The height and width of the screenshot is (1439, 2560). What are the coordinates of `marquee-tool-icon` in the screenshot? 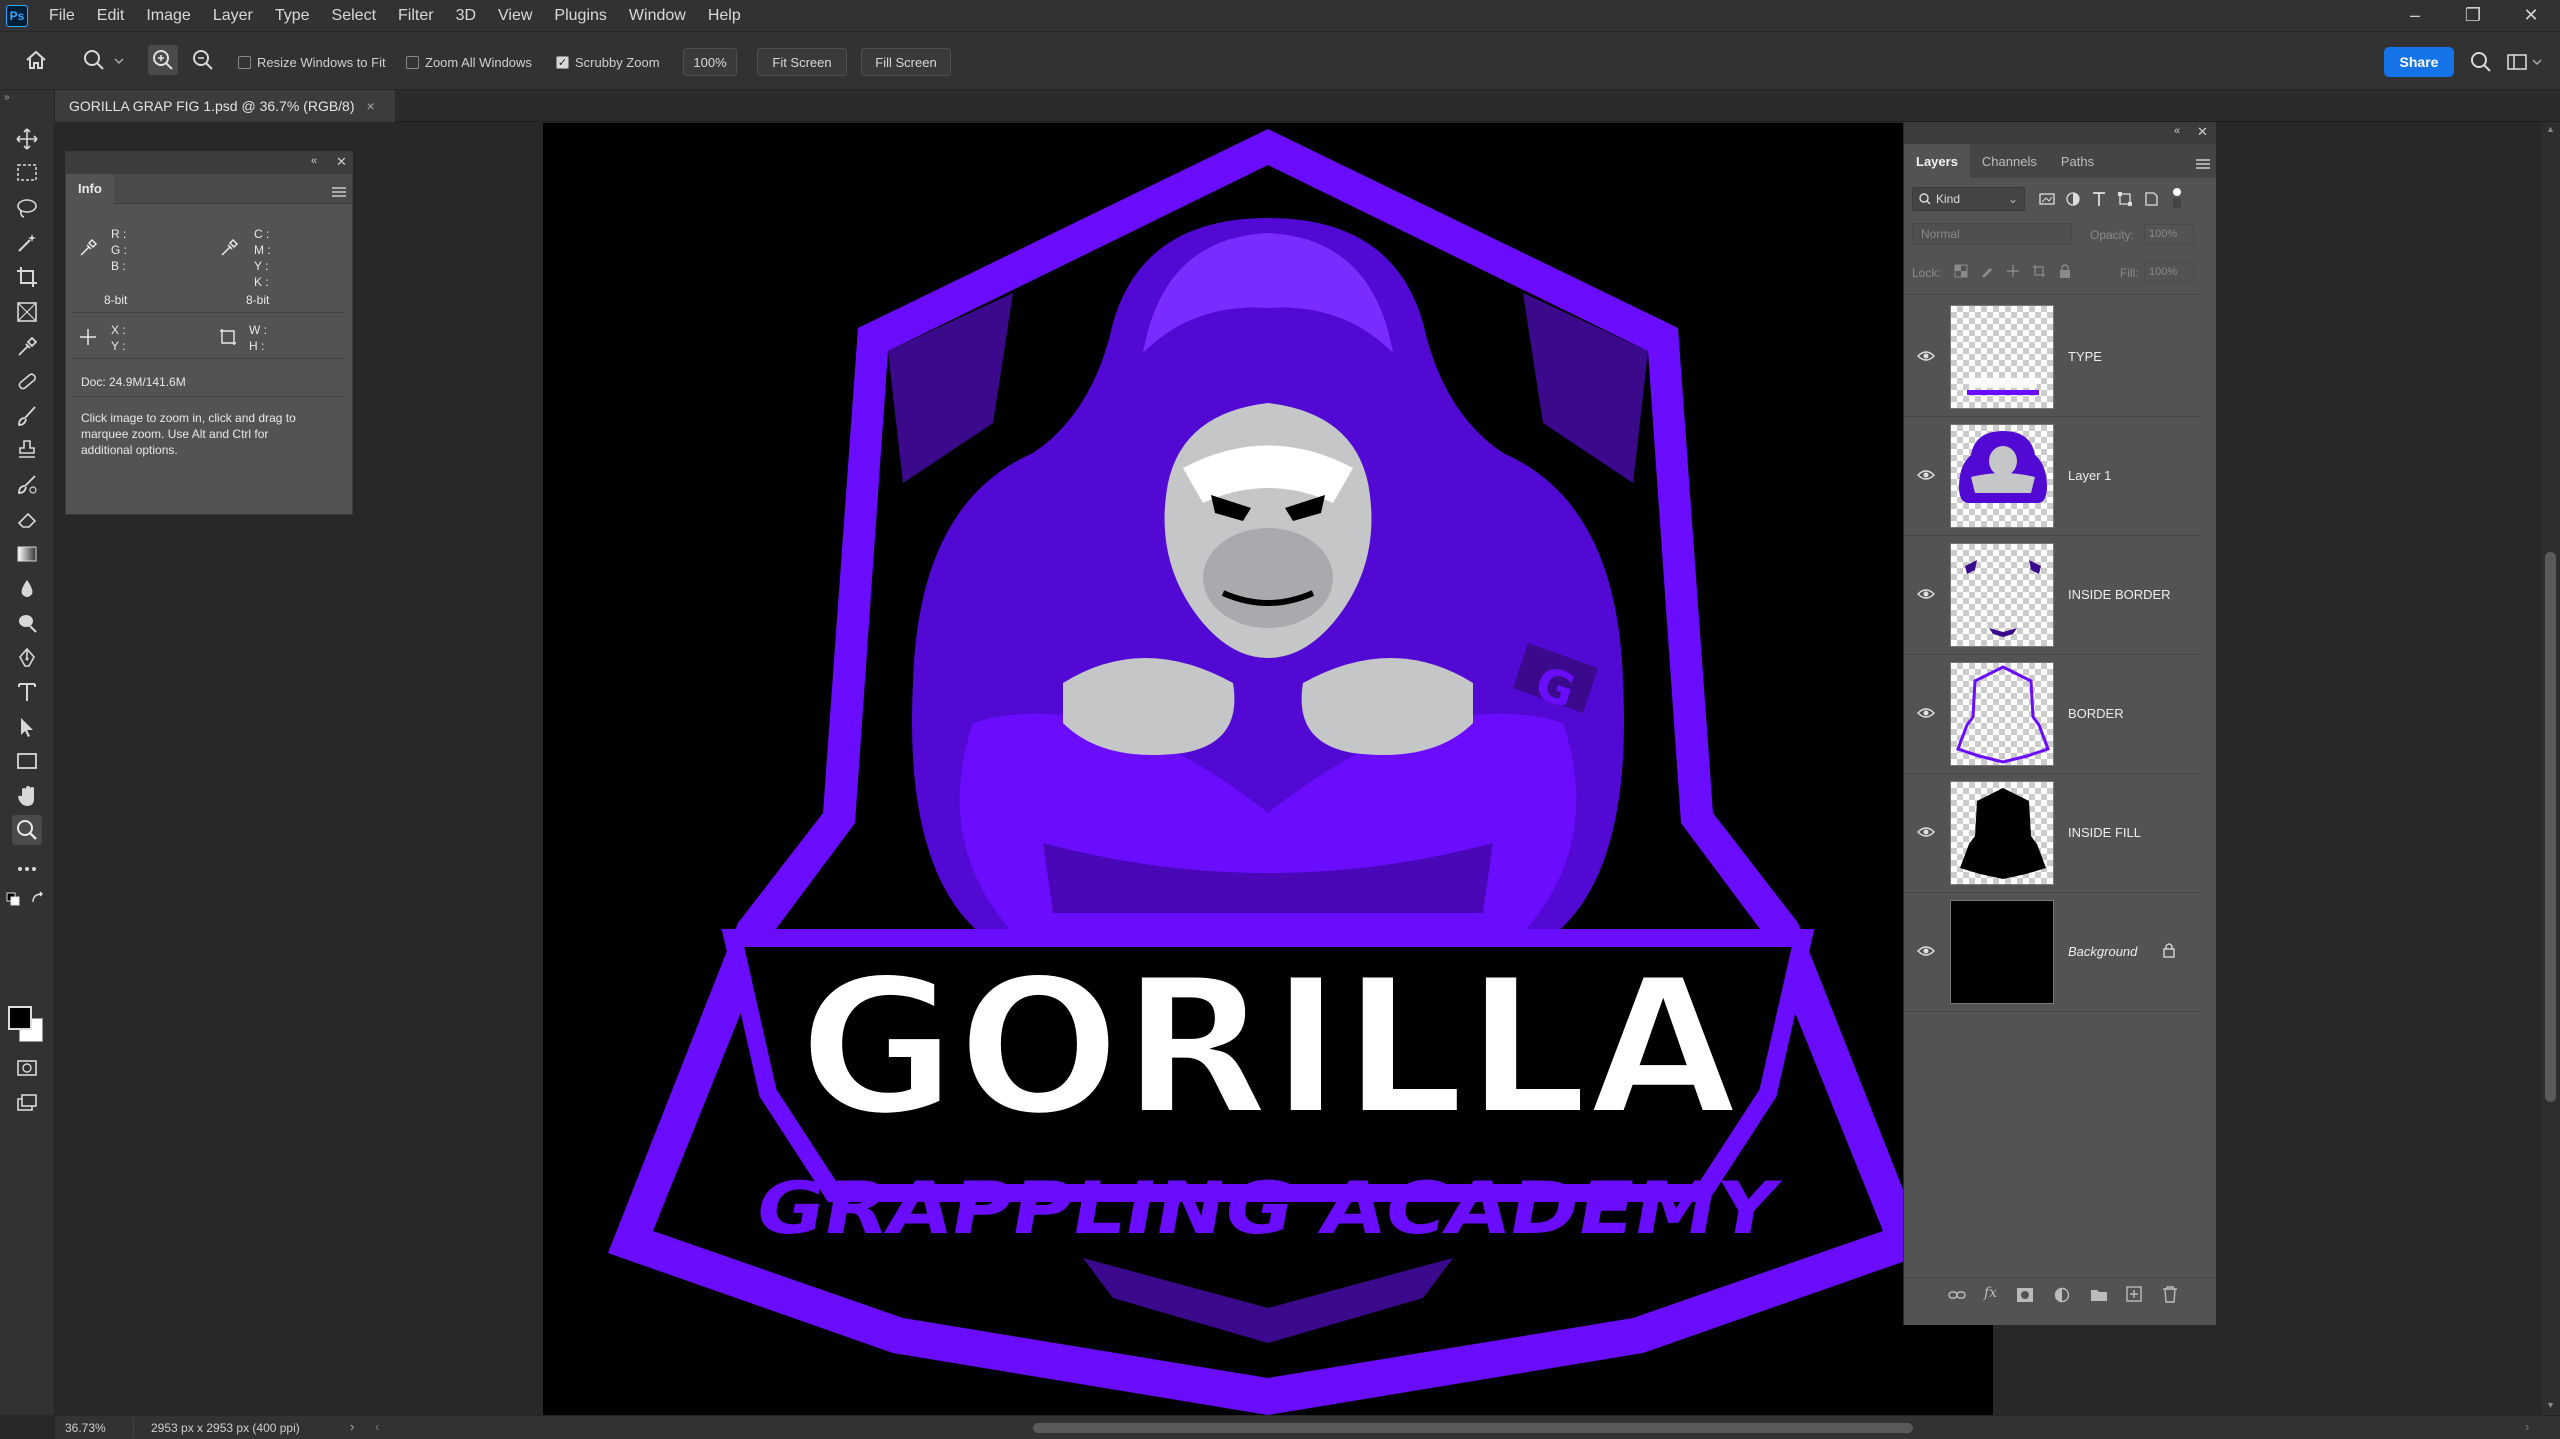 It's located at (27, 173).